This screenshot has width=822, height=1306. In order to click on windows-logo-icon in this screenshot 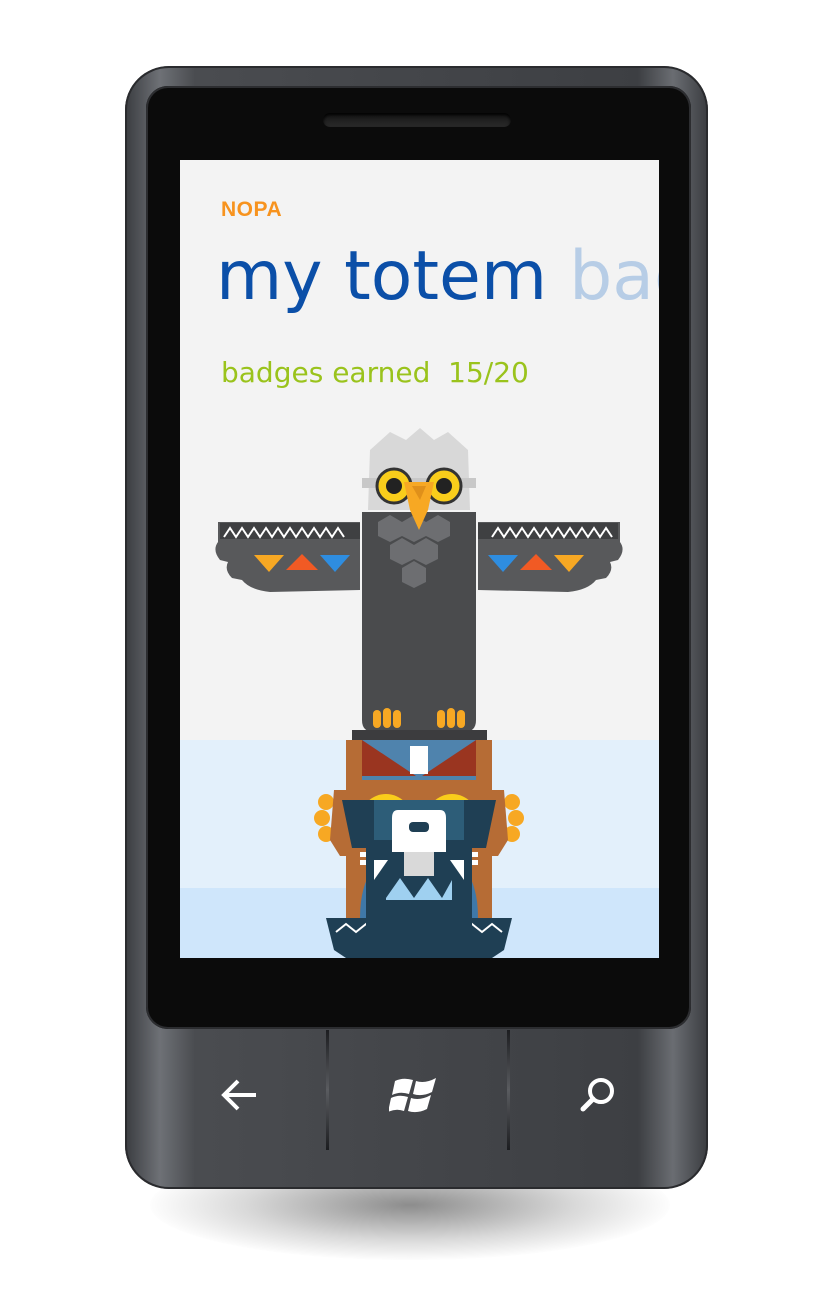, I will do `click(412, 1095)`.